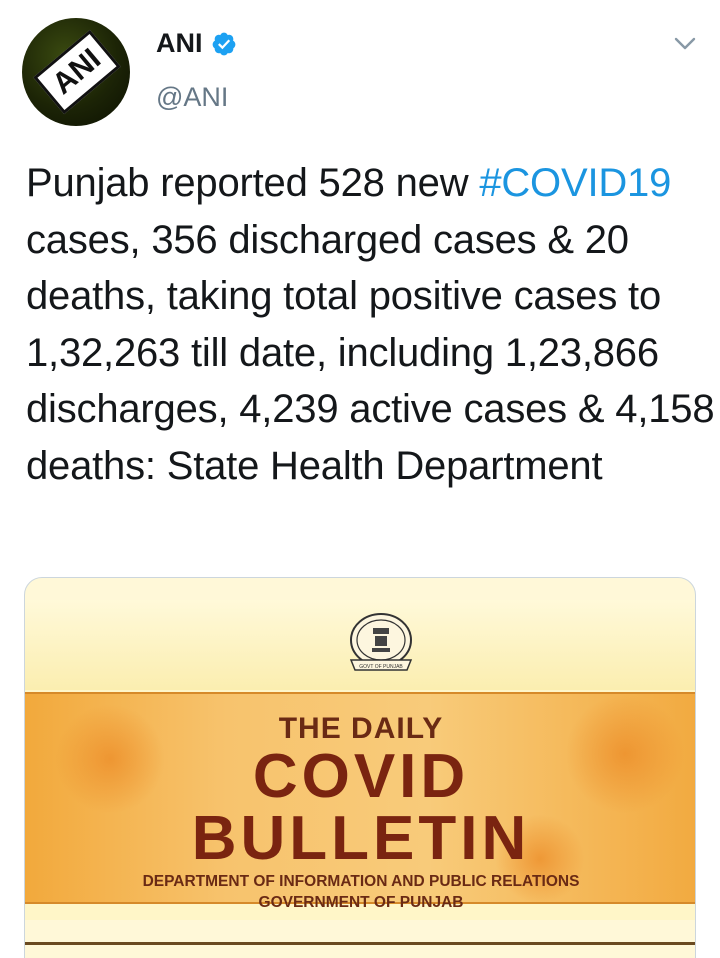 The height and width of the screenshot is (958, 720). I want to click on bulletin-the-daily: THE DAILY, so click(361, 728).